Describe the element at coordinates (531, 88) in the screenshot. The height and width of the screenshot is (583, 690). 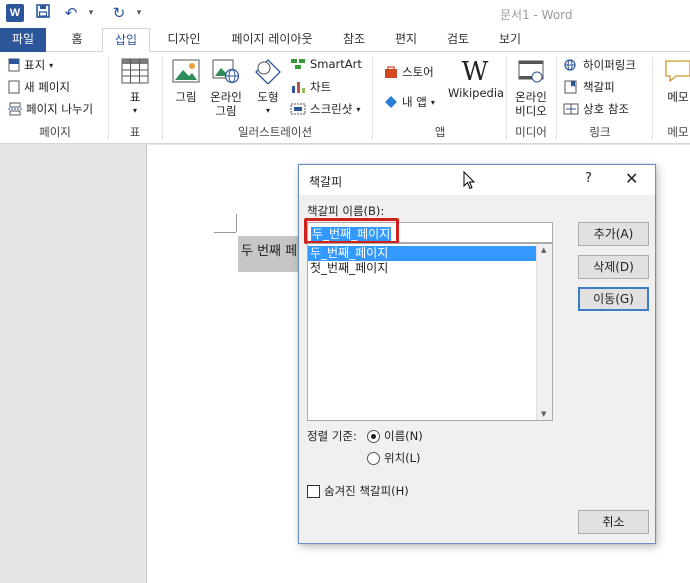
I see `online-video-button: 온라인 비디오` at that location.